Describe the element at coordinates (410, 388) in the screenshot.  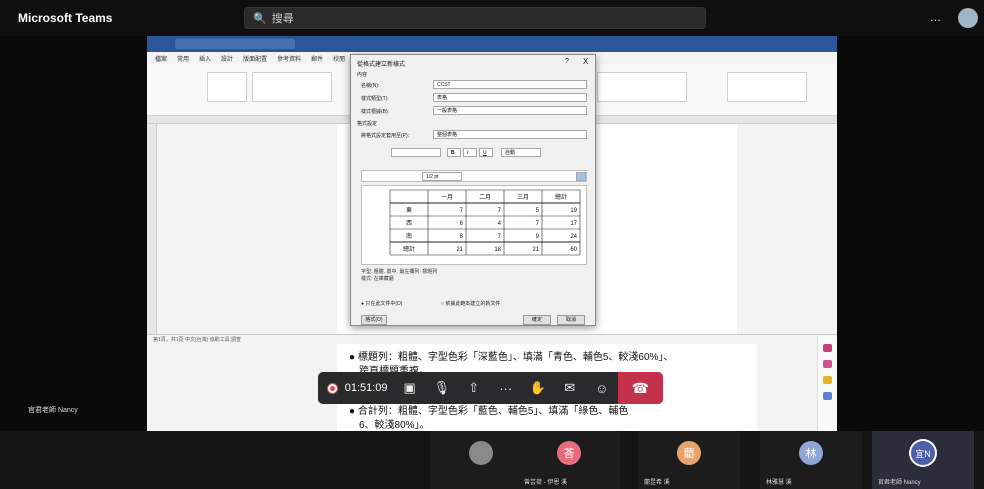
I see `camera-off-icon: ▣` at that location.